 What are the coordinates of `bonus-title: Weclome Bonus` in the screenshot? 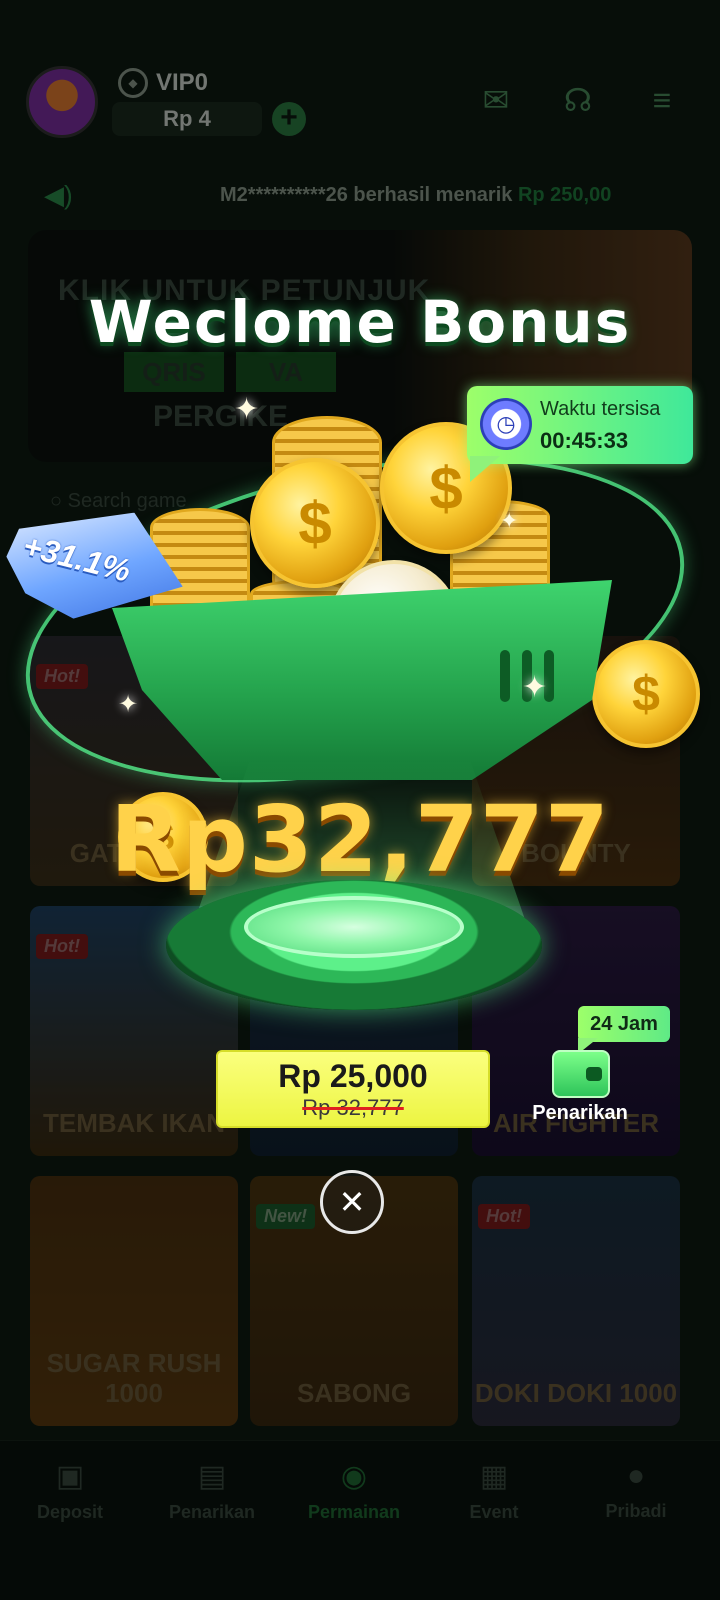 It's located at (360, 322).